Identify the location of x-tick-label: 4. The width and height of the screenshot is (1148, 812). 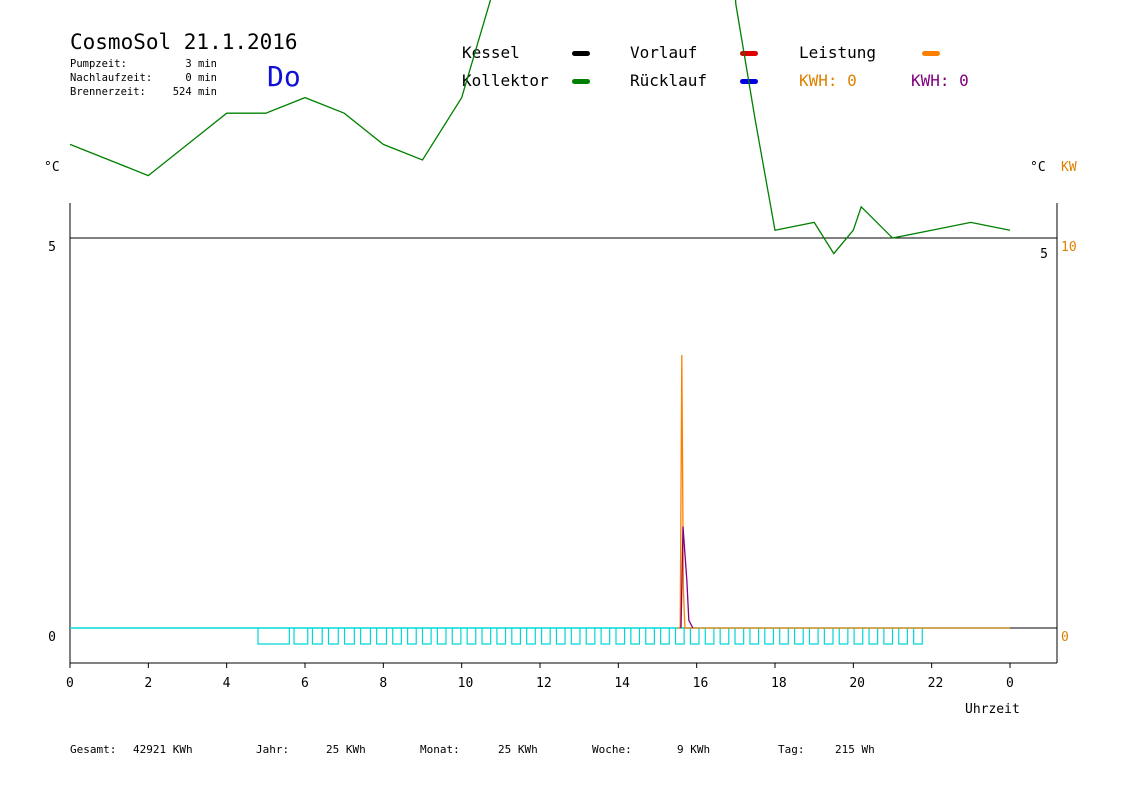
(227, 683).